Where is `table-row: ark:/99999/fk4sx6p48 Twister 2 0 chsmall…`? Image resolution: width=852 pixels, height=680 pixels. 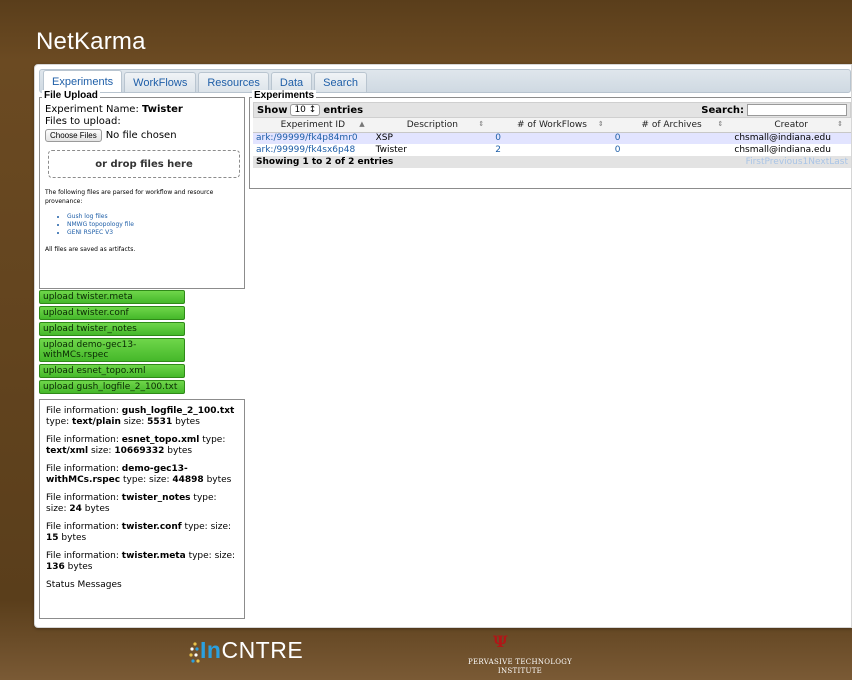
table-row: ark:/99999/fk4sx6p48 Twister 2 0 chsmall… is located at coordinates (552, 150).